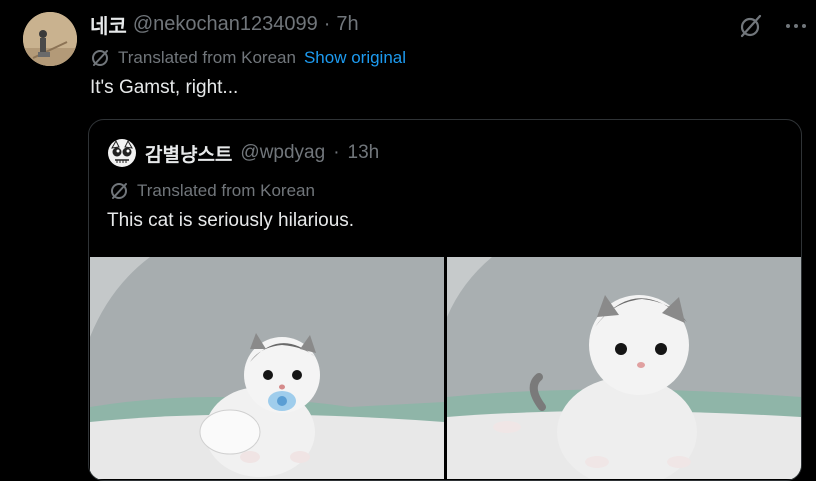 The image size is (816, 481). I want to click on quote-translated-label: Translated from Korean, so click(226, 190).